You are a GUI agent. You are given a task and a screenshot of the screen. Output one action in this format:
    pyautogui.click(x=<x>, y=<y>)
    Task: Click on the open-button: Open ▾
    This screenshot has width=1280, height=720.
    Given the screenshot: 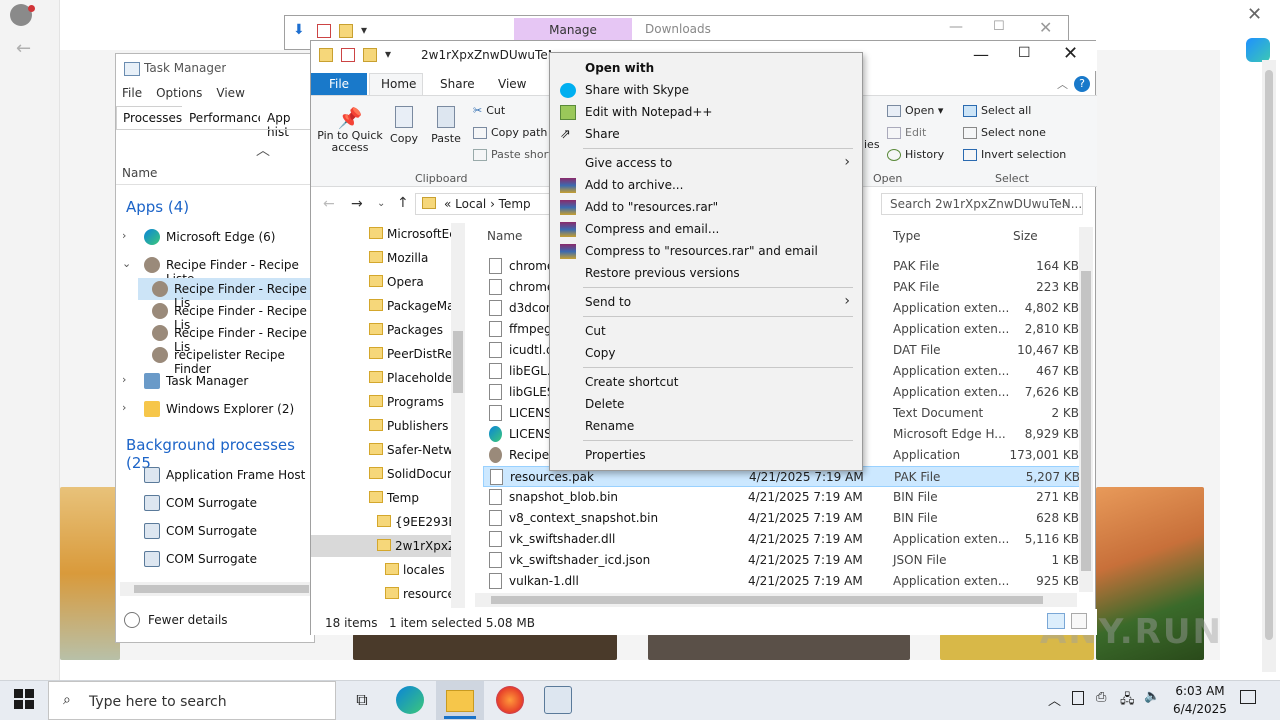 What is the action you would take?
    pyautogui.click(x=915, y=110)
    